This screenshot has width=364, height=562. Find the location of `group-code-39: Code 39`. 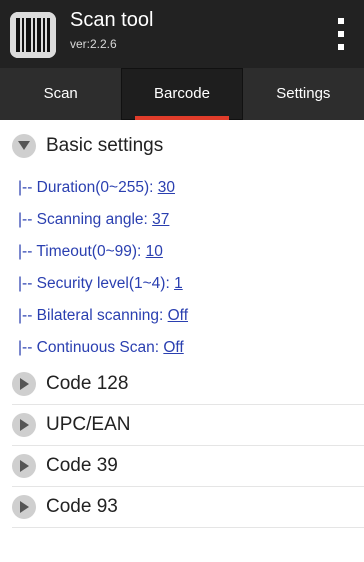

group-code-39: Code 39 is located at coordinates (182, 466).